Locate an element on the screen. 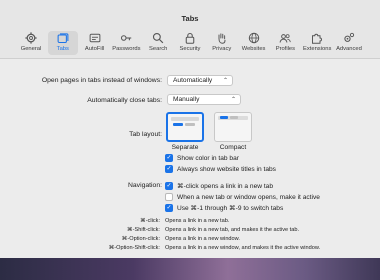 This screenshot has height=280, width=380. cmd-click-label: ⌘-click opens a link in a new tab is located at coordinates (225, 186).